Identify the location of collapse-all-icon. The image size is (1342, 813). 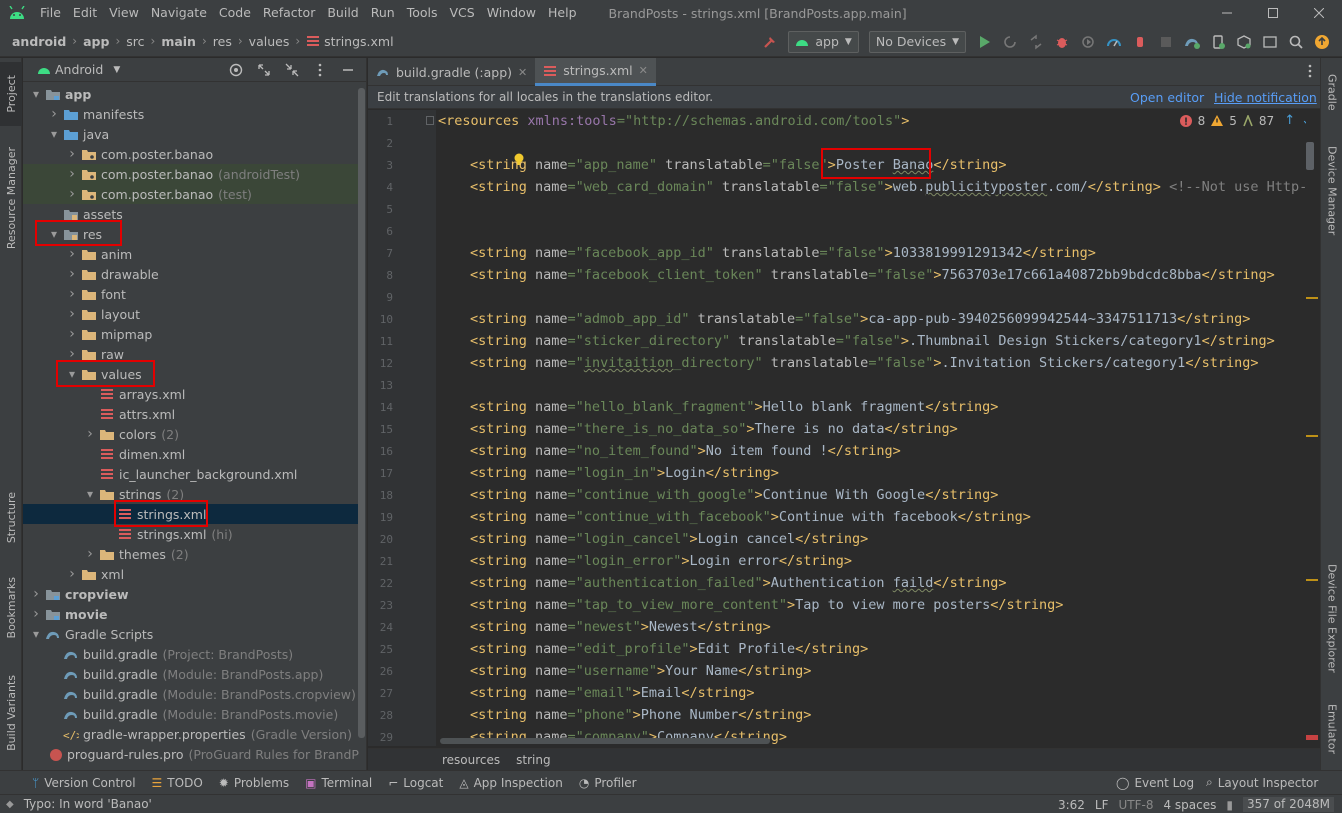
(292, 70).